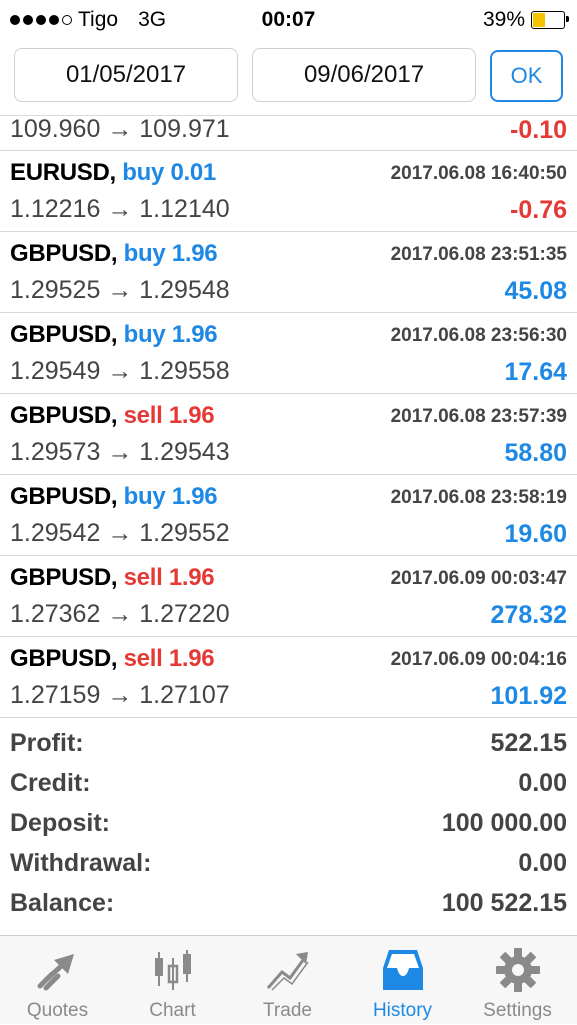 The width and height of the screenshot is (577, 1025). I want to click on credit-value: 0.00, so click(542, 783).